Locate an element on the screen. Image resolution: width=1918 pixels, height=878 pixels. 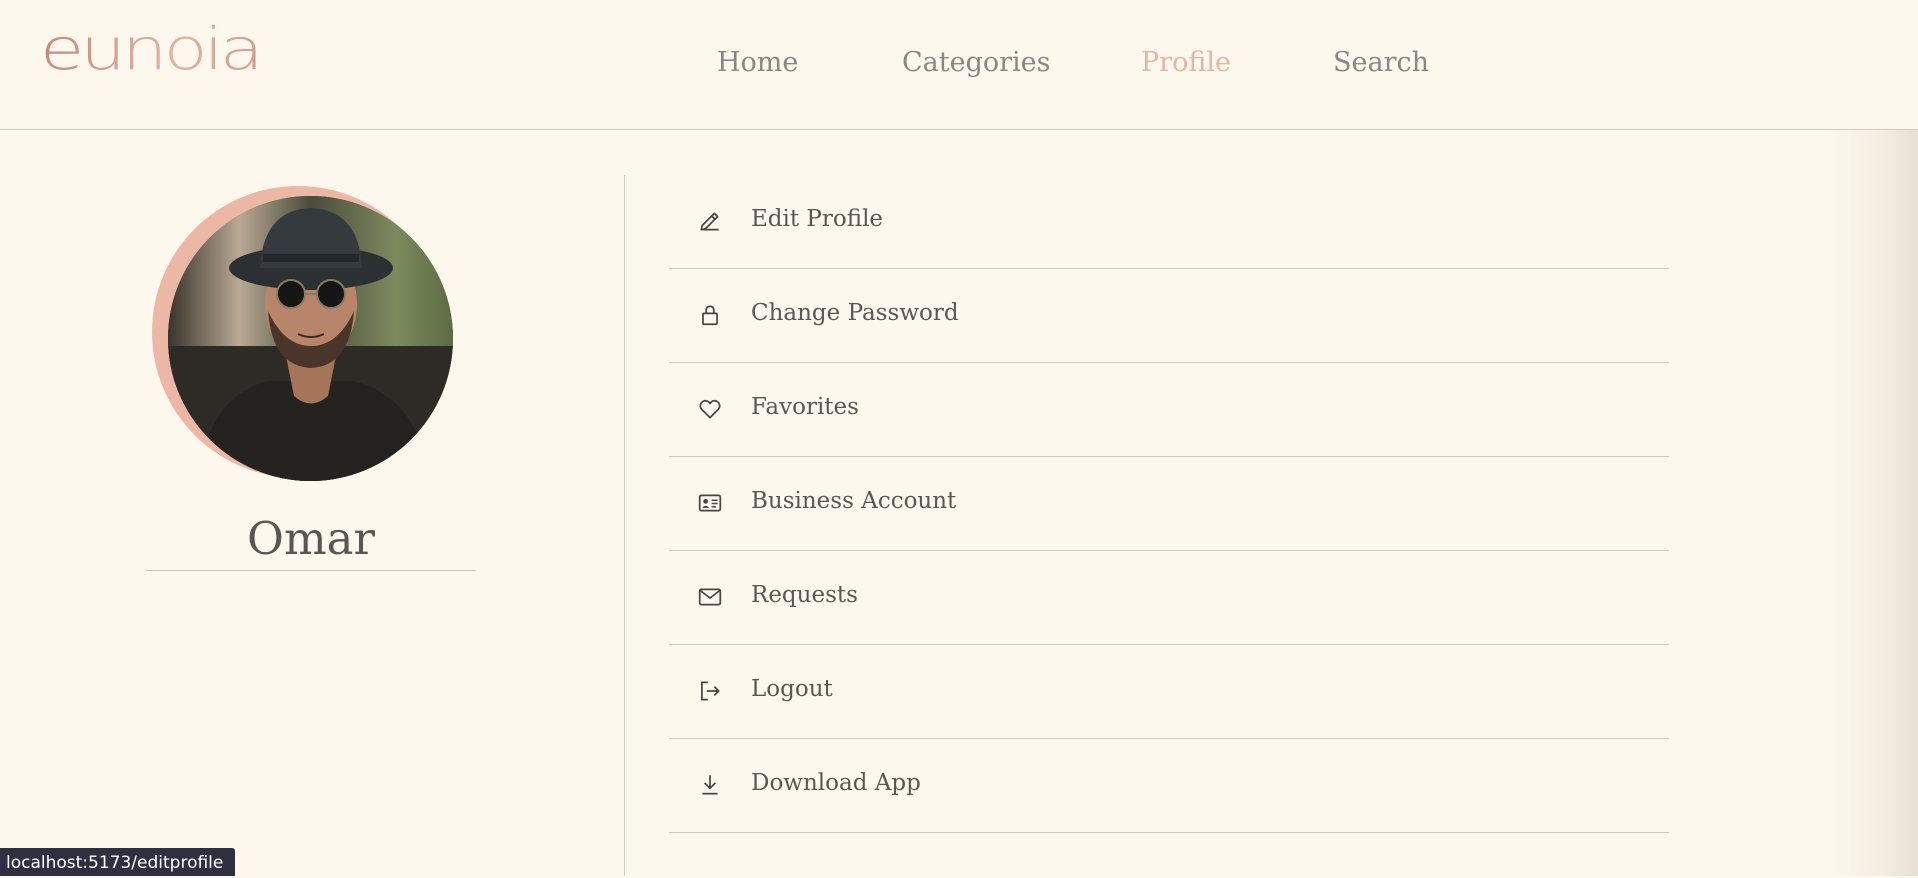
nav-home-link: Home is located at coordinates (757, 62).